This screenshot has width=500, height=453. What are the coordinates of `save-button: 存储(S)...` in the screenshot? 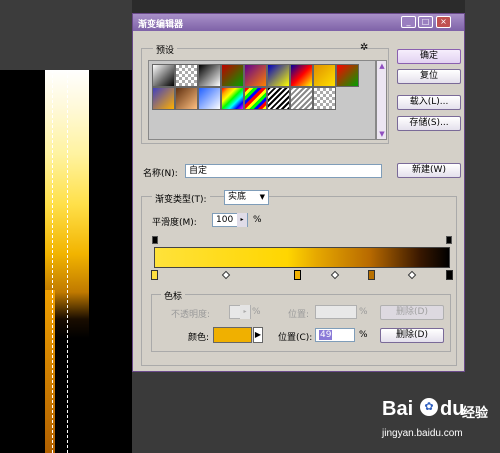 It's located at (429, 123).